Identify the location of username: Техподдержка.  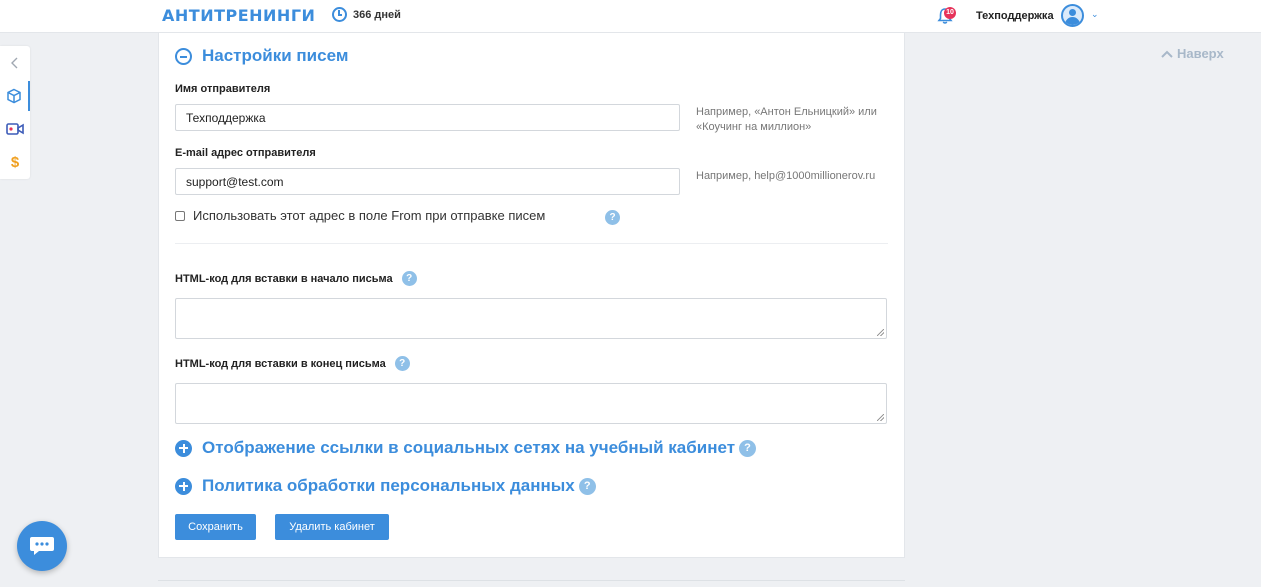
(1015, 16).